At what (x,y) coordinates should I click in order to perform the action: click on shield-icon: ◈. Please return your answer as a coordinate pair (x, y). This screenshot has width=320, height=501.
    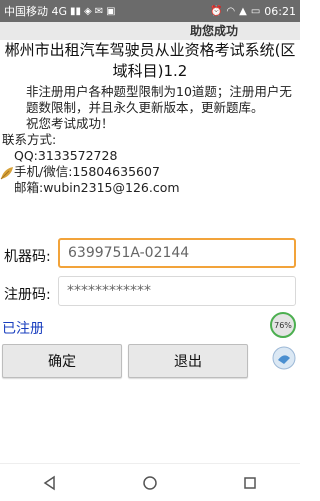
    Looking at the image, I should click on (88, 11).